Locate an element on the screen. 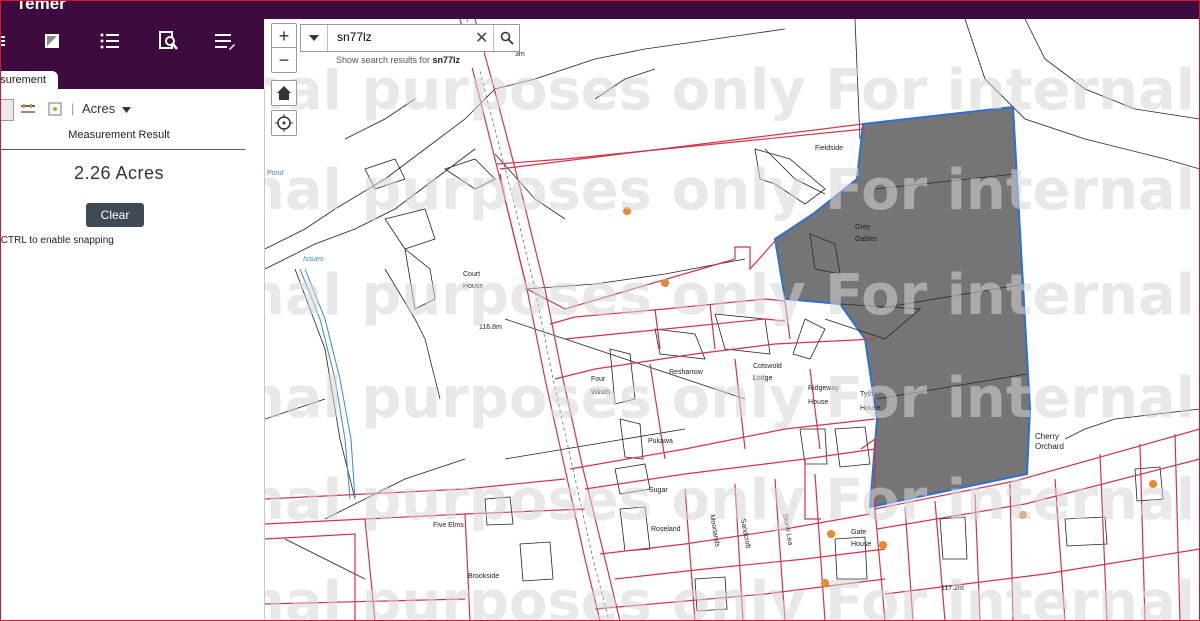  menu-edit-icon is located at coordinates (224, 41).